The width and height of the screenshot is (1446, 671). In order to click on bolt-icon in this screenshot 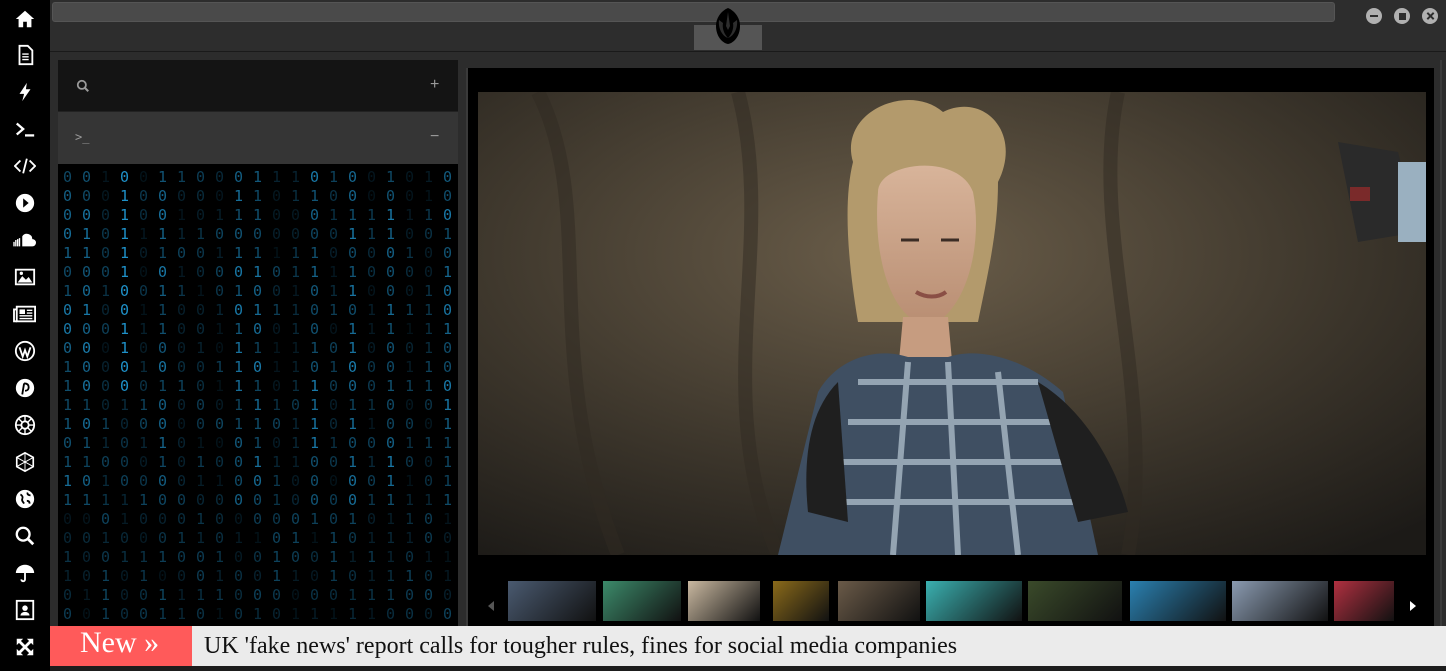, I will do `click(25, 91)`.